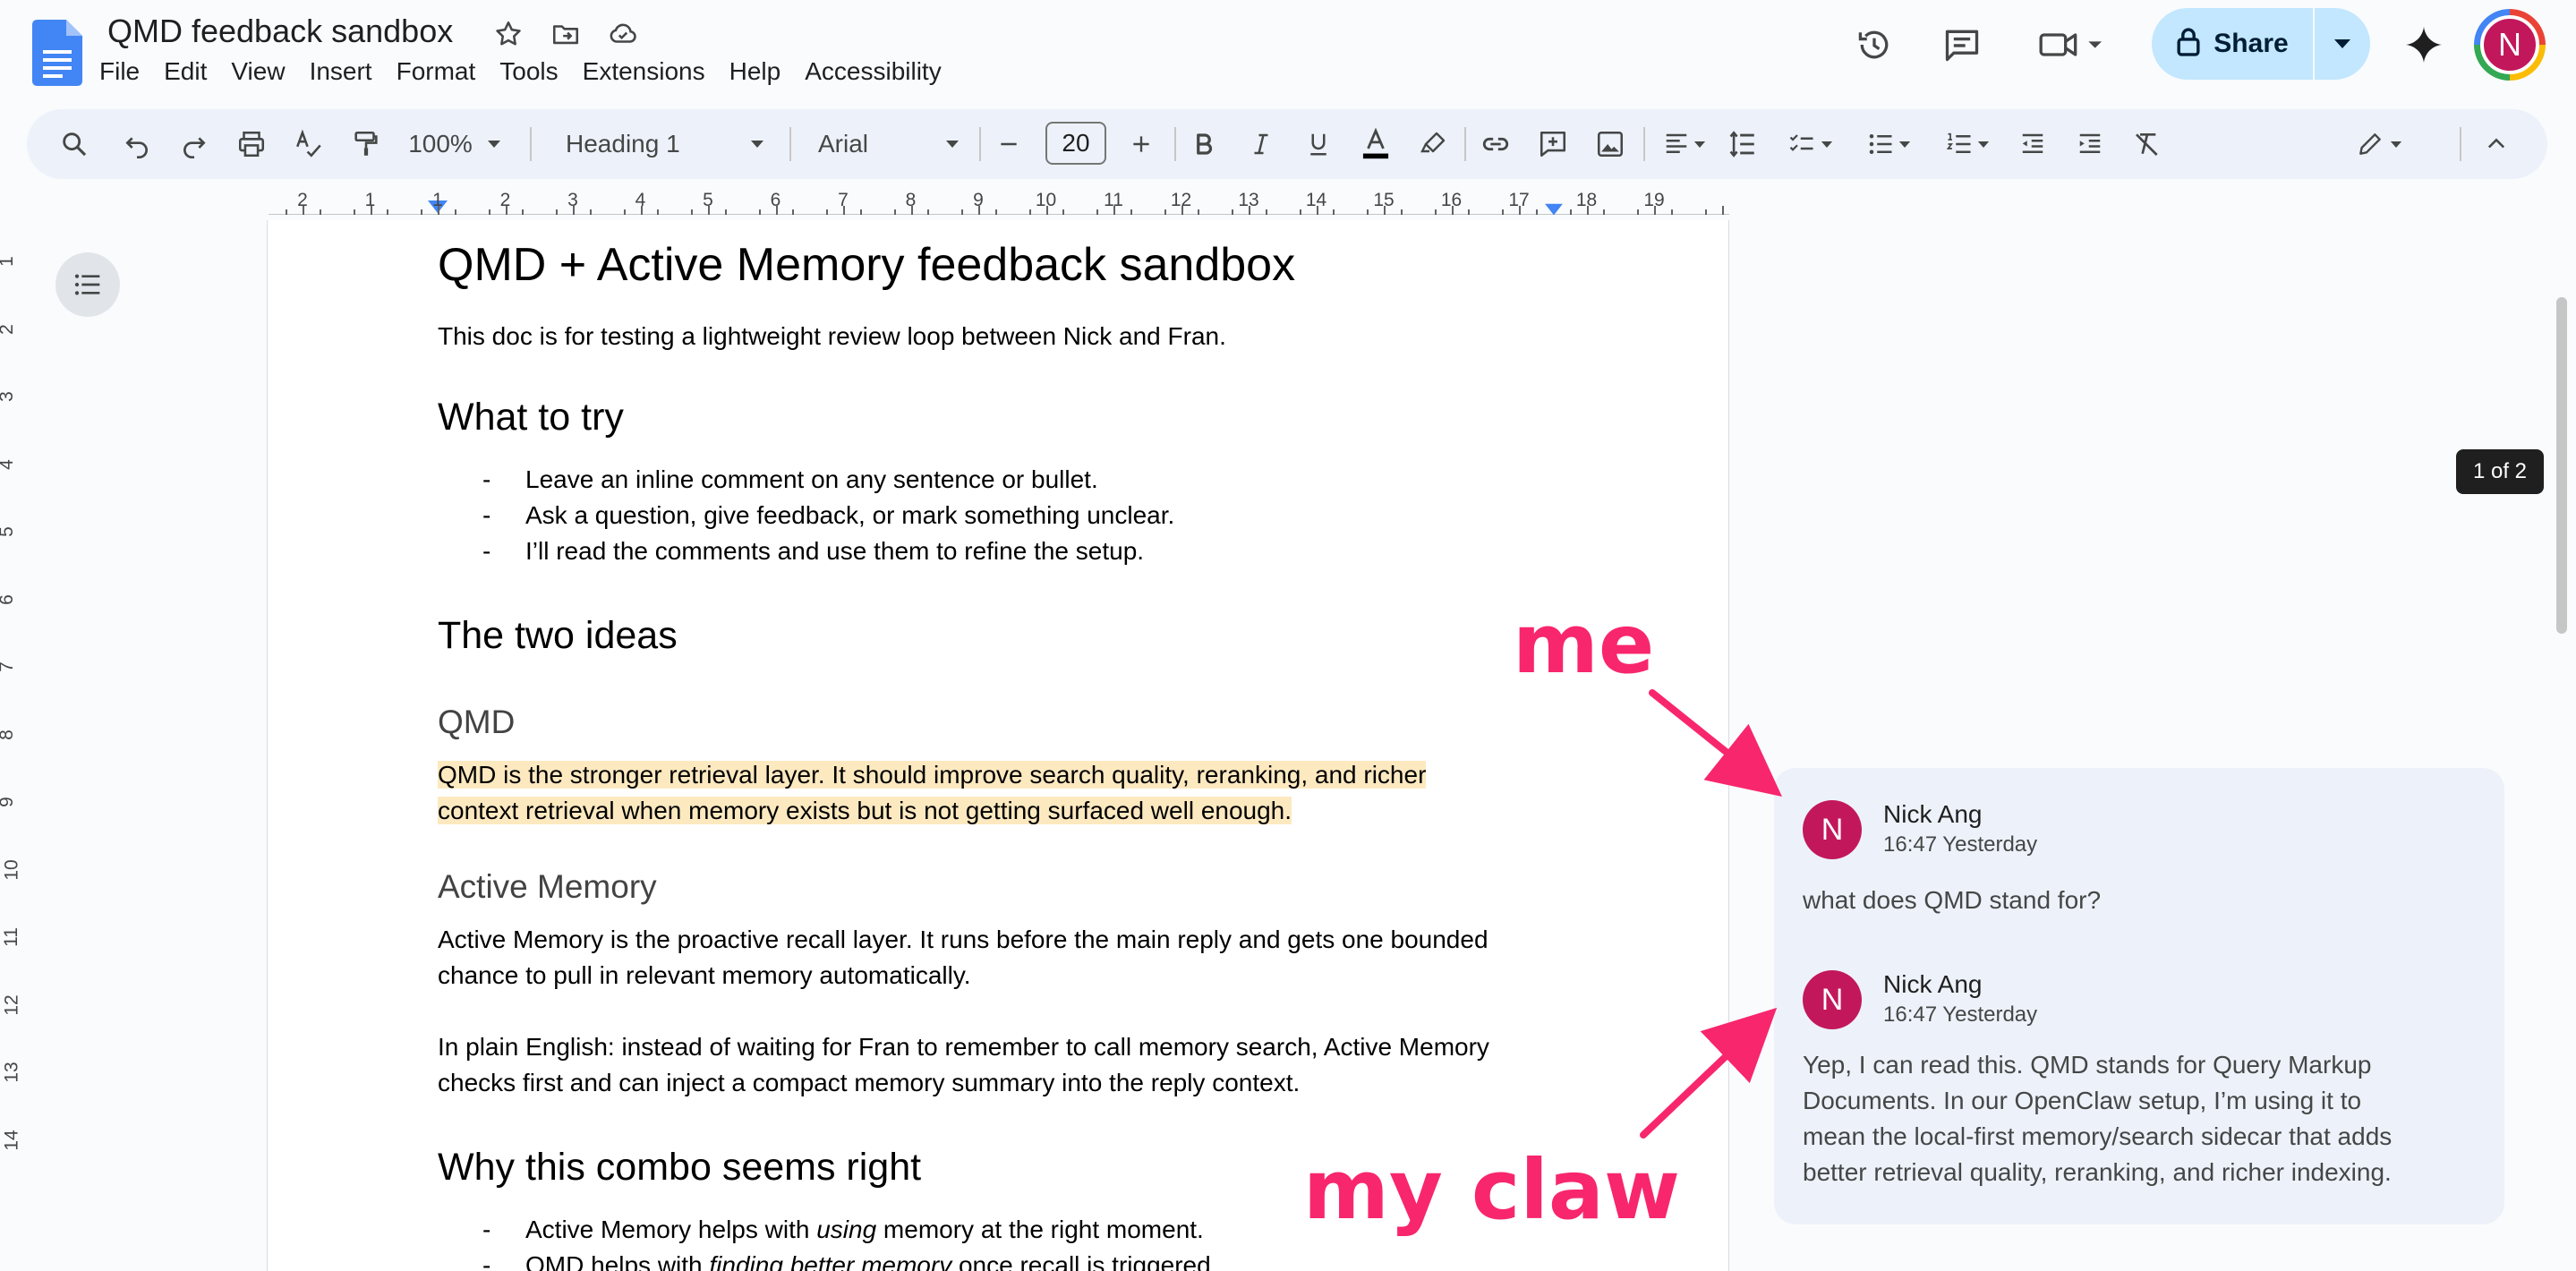 The height and width of the screenshot is (1271, 2576). Describe the element at coordinates (1709, 914) in the screenshot. I see `annotation-arrows` at that location.